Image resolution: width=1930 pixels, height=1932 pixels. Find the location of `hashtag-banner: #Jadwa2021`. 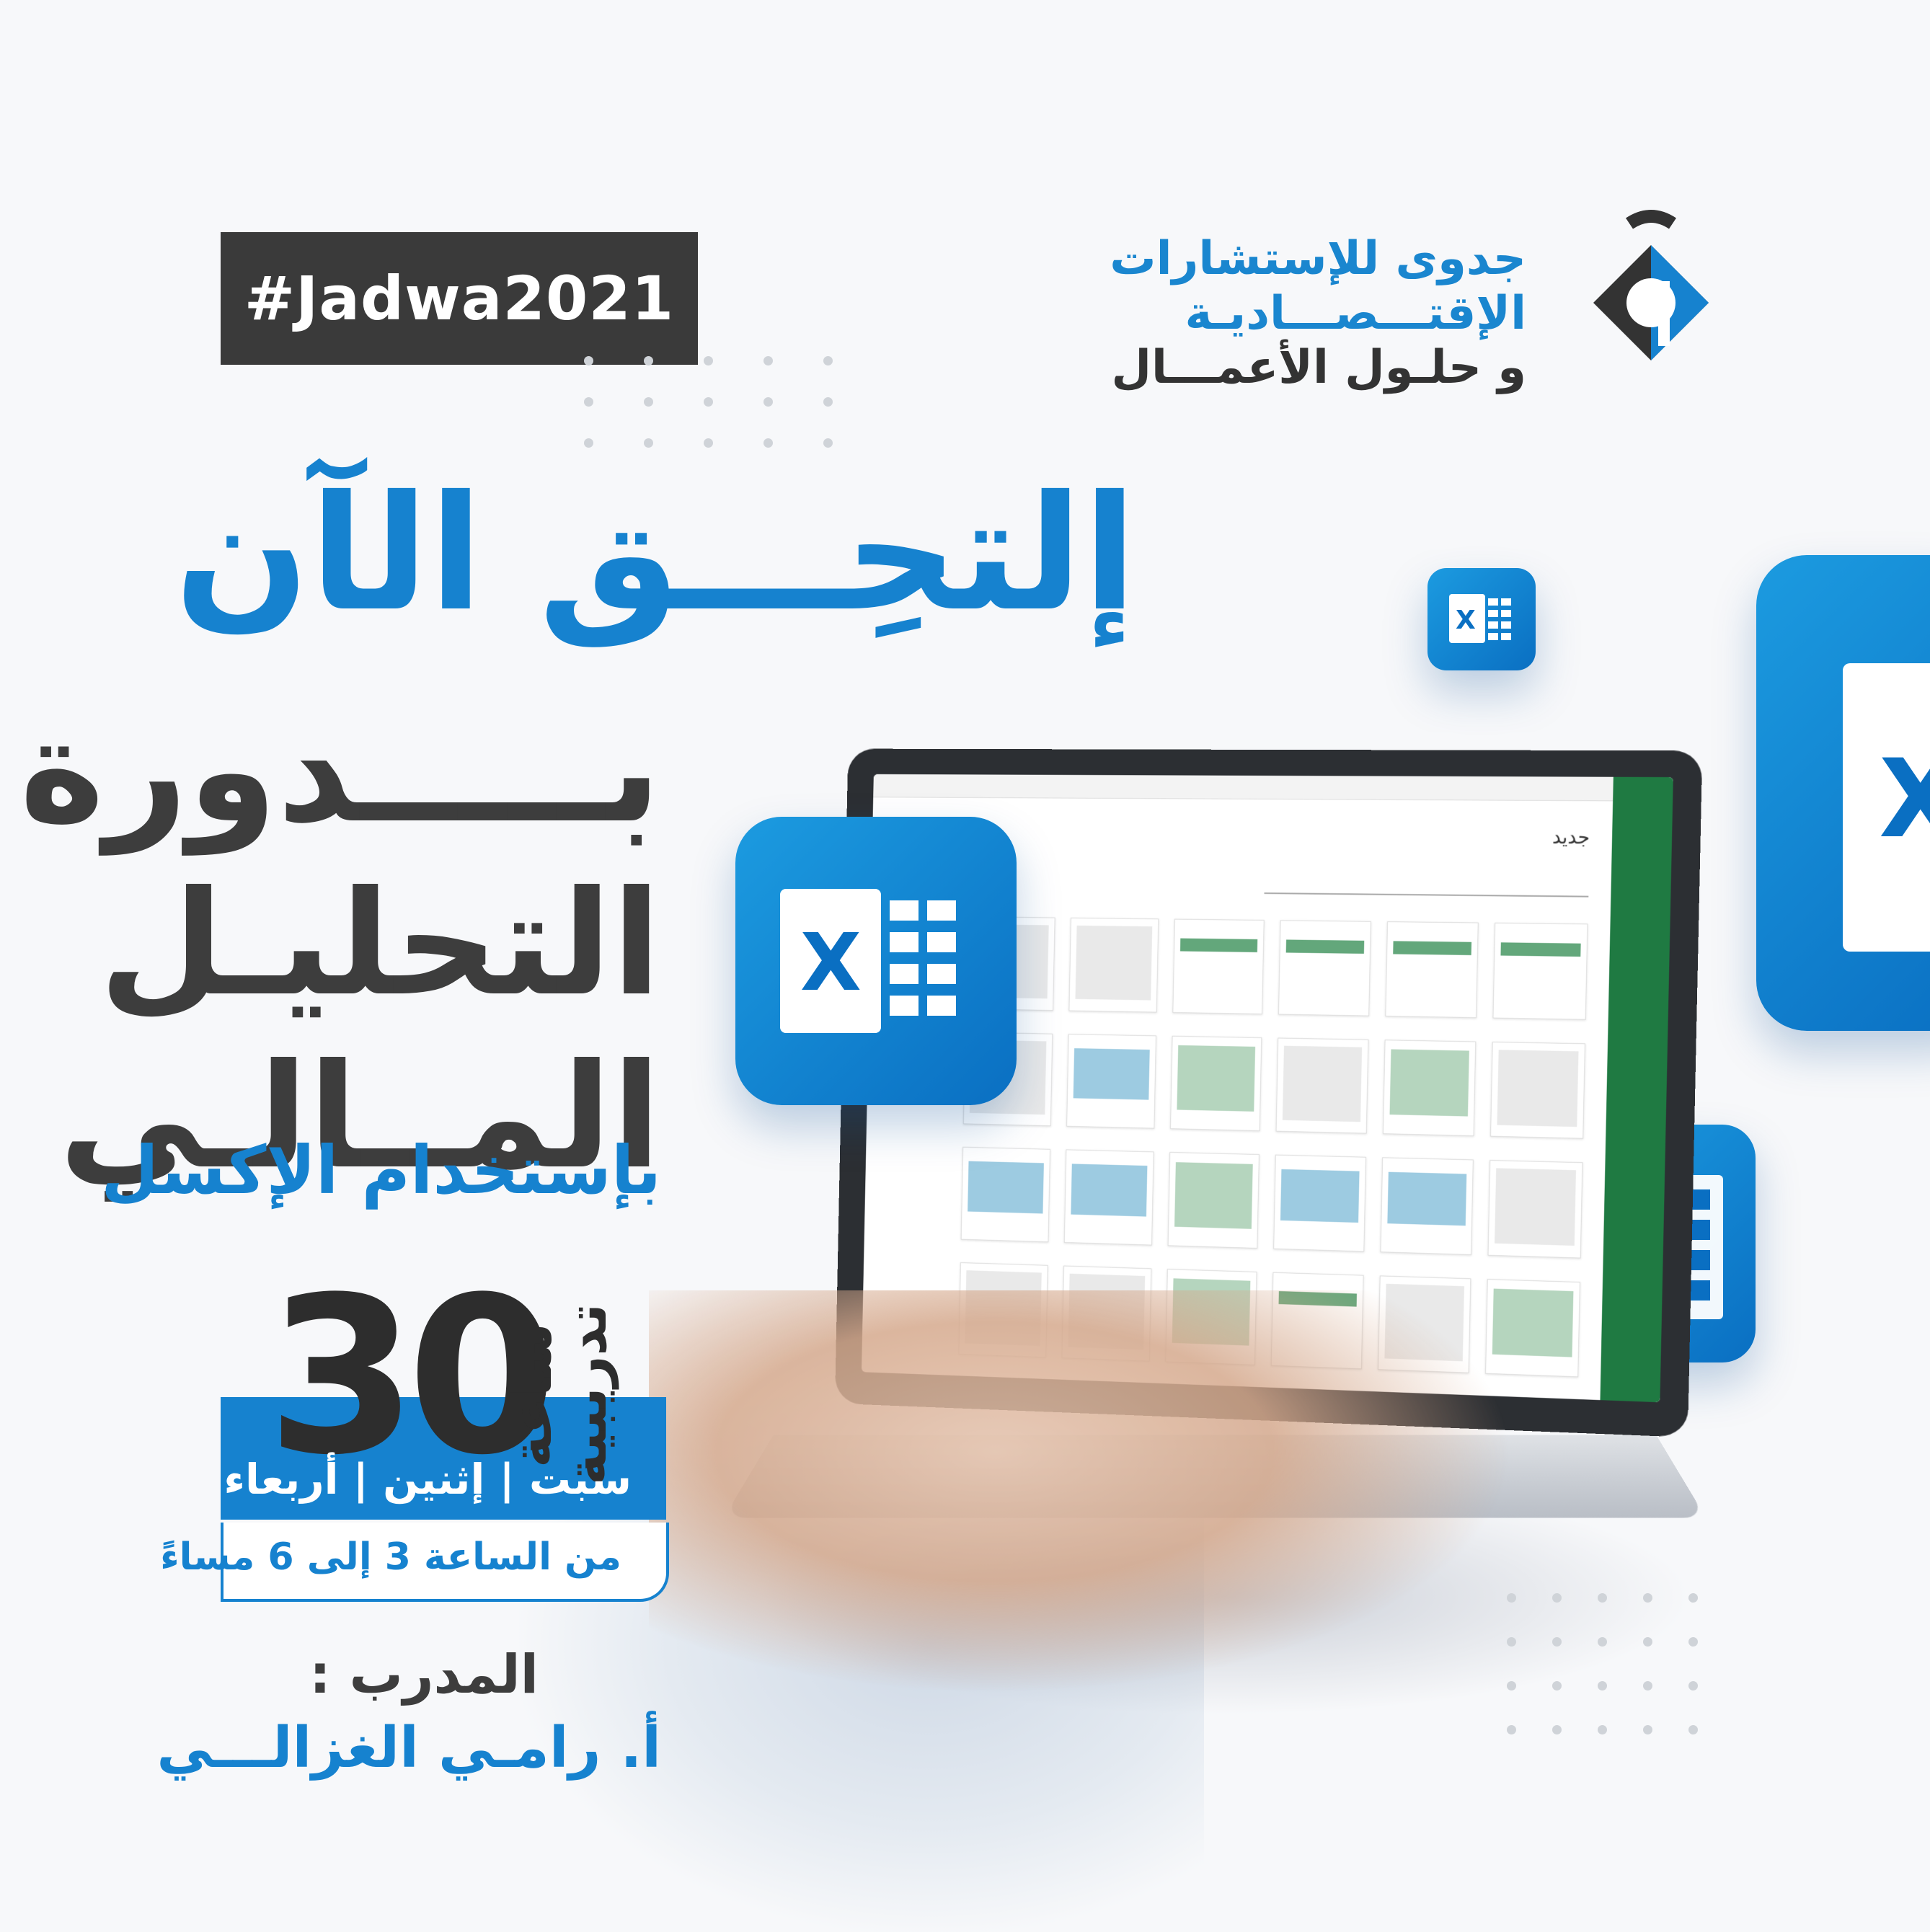

hashtag-banner: #Jadwa2021 is located at coordinates (460, 298).